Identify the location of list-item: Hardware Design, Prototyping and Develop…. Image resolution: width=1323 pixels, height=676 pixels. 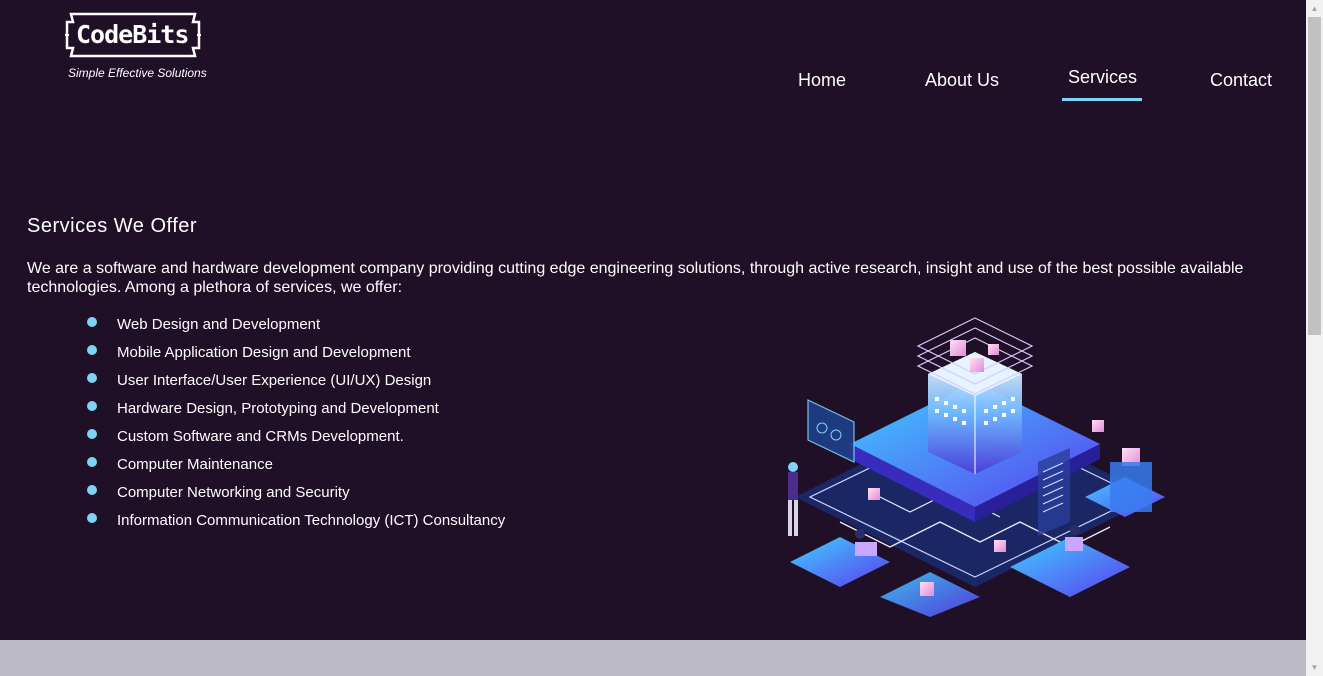
(296, 412).